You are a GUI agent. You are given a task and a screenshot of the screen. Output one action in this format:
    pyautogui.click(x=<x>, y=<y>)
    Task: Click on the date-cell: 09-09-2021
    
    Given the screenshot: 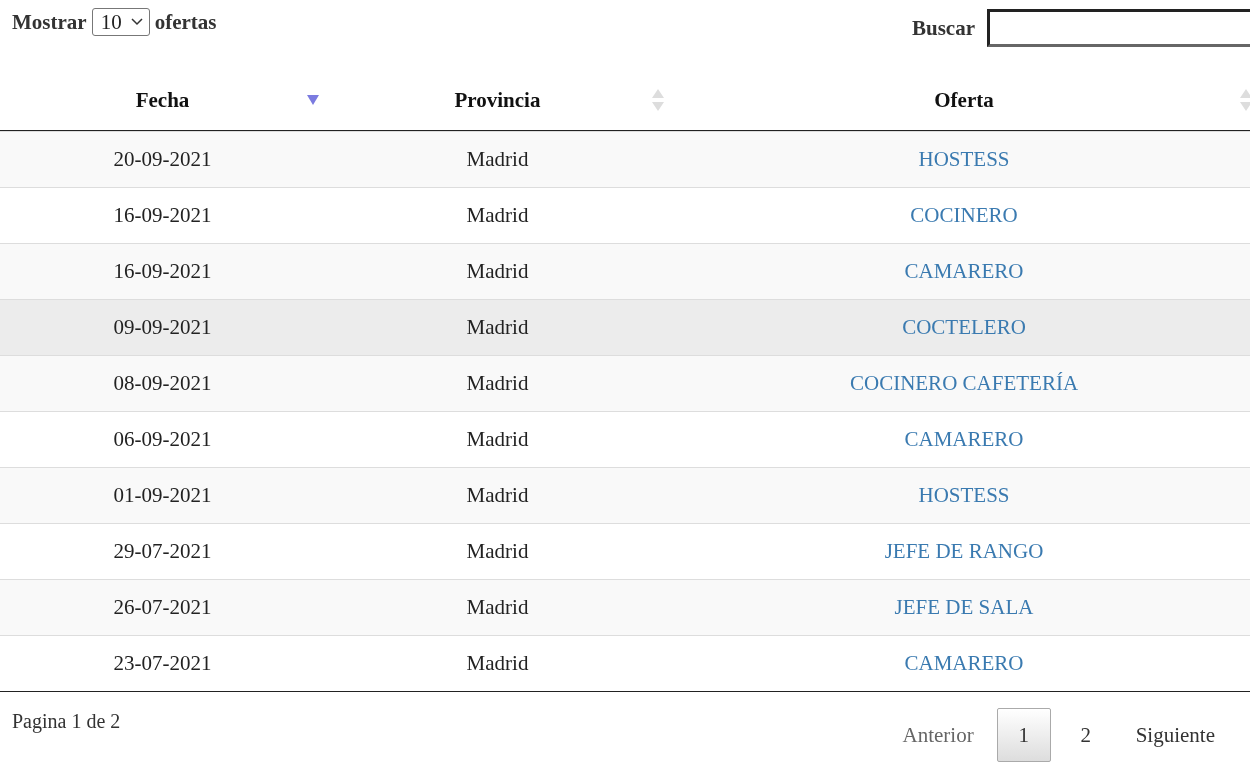 What is the action you would take?
    pyautogui.click(x=162, y=327)
    